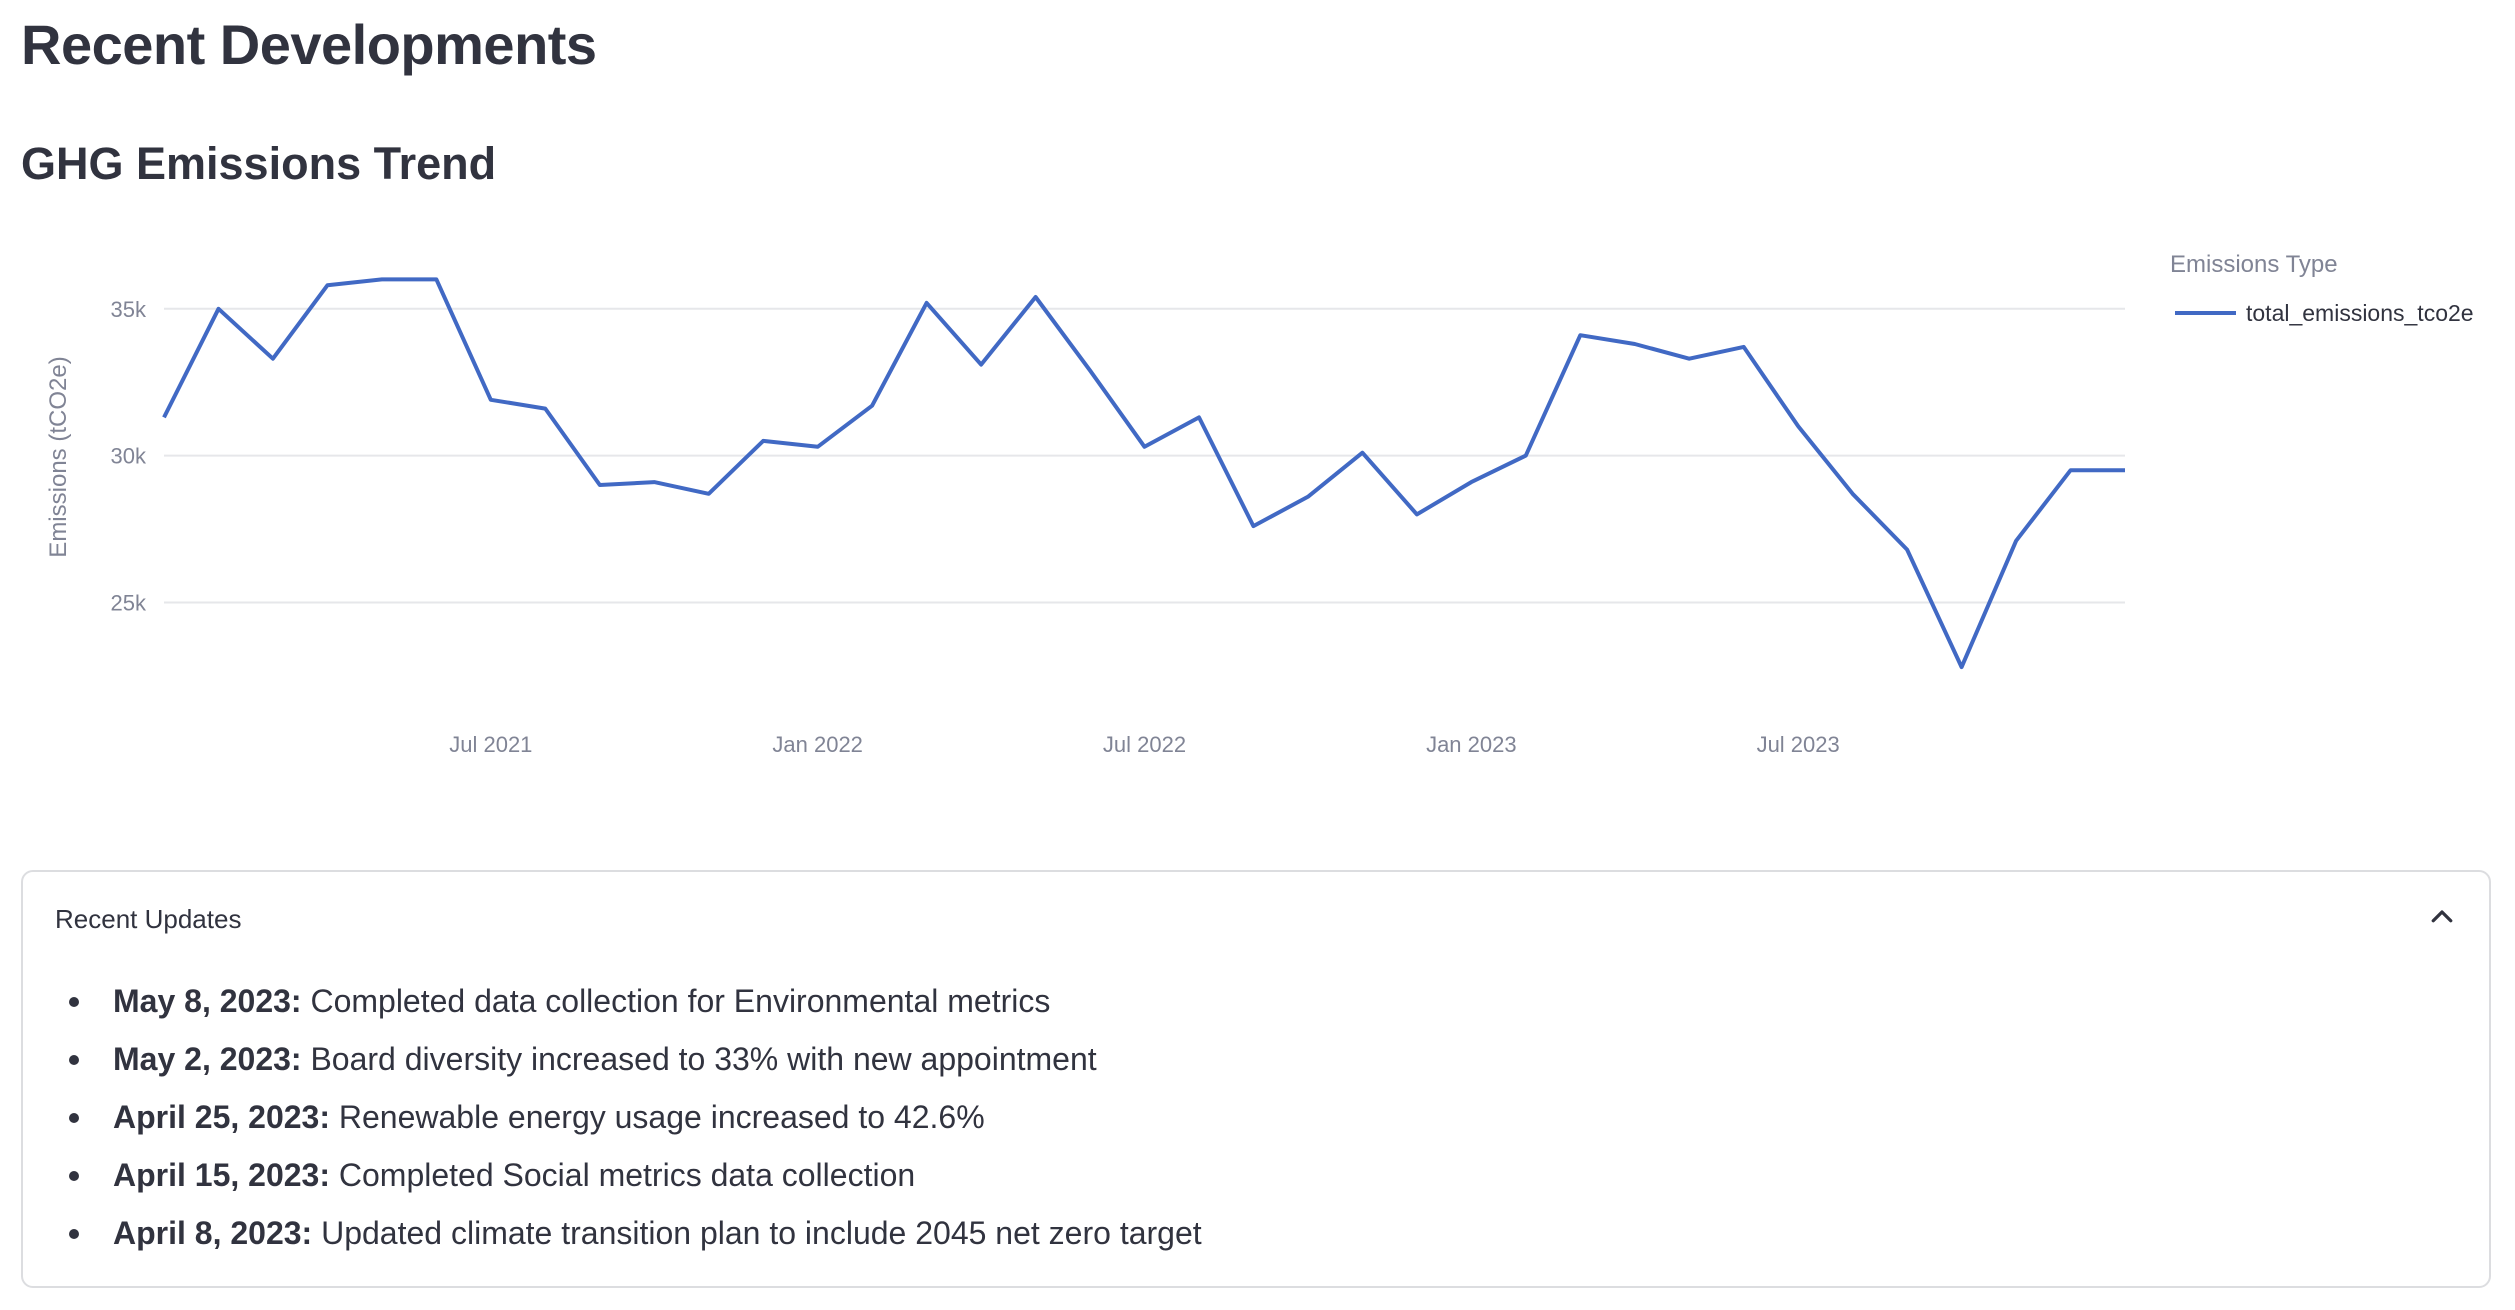 This screenshot has width=2515, height=1310. What do you see at coordinates (623, 1175) in the screenshot?
I see `update-text: Completed Social metrics data collection` at bounding box center [623, 1175].